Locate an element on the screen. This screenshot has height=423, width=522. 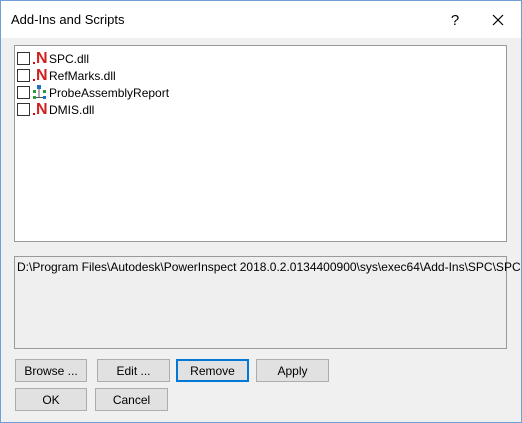
list-item-spc: N SPC.dll is located at coordinates (53, 58).